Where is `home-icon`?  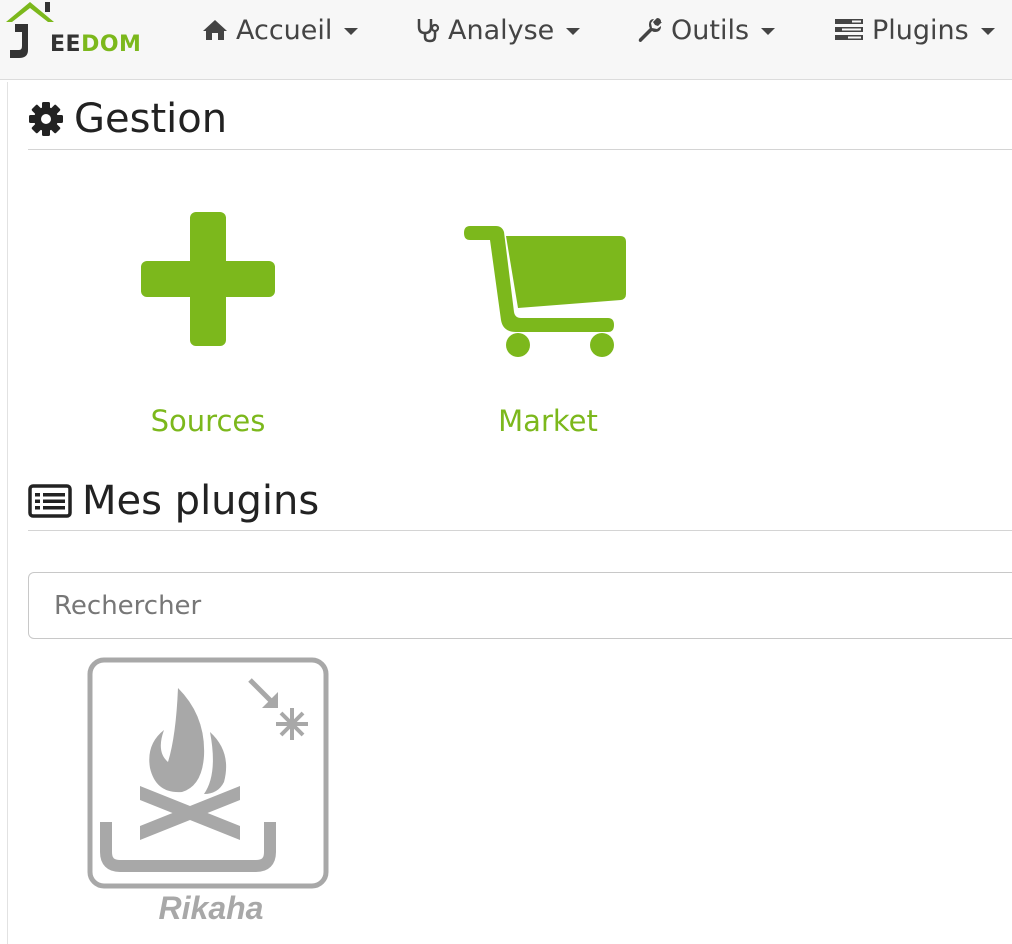 home-icon is located at coordinates (215, 30).